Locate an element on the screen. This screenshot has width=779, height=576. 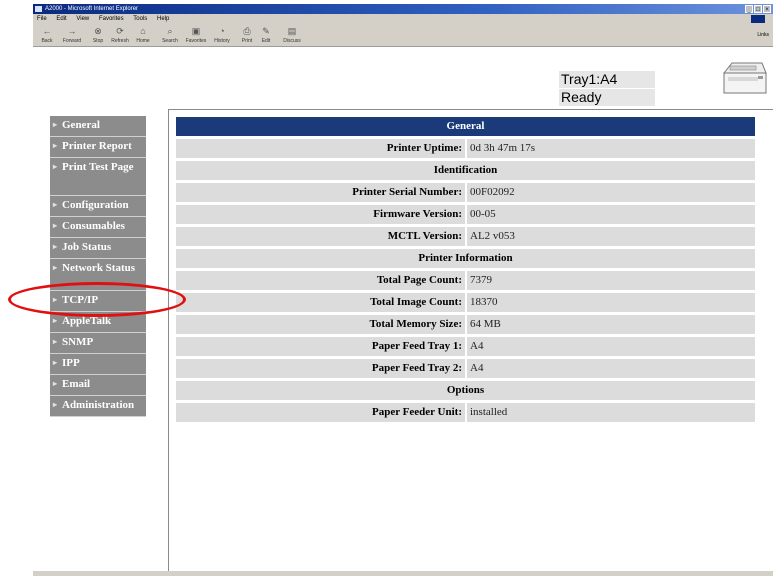
table-row: Firmware Version: 00-05 is located at coordinates (465, 214).